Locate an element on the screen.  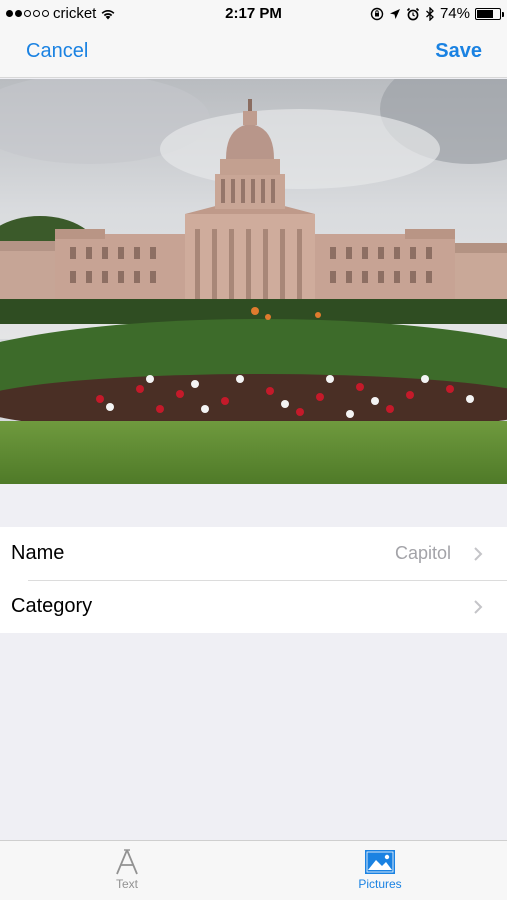
bluetooth-icon is located at coordinates (430, 13).